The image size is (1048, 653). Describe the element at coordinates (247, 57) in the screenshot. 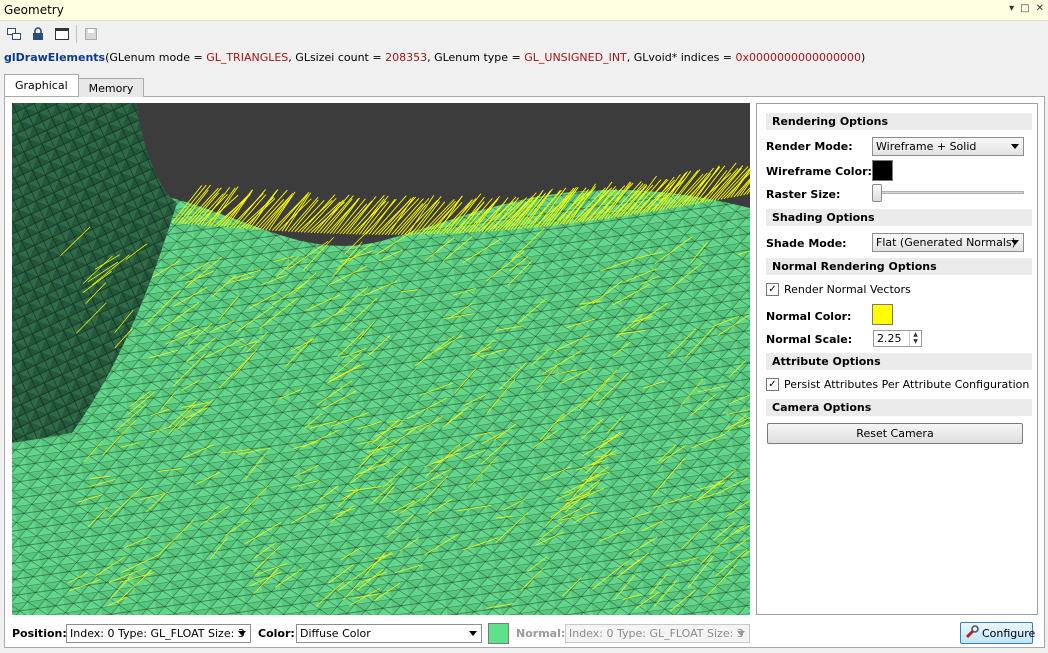

I see `param-value: GL_TRIANGLES` at that location.